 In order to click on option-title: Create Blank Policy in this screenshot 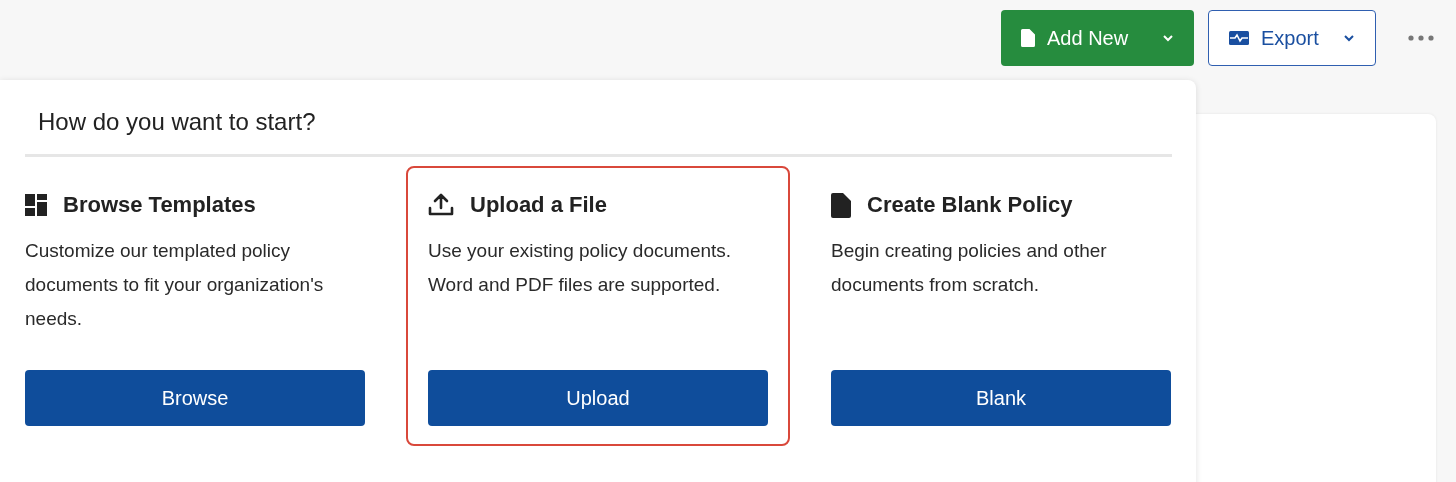, I will do `click(970, 205)`.